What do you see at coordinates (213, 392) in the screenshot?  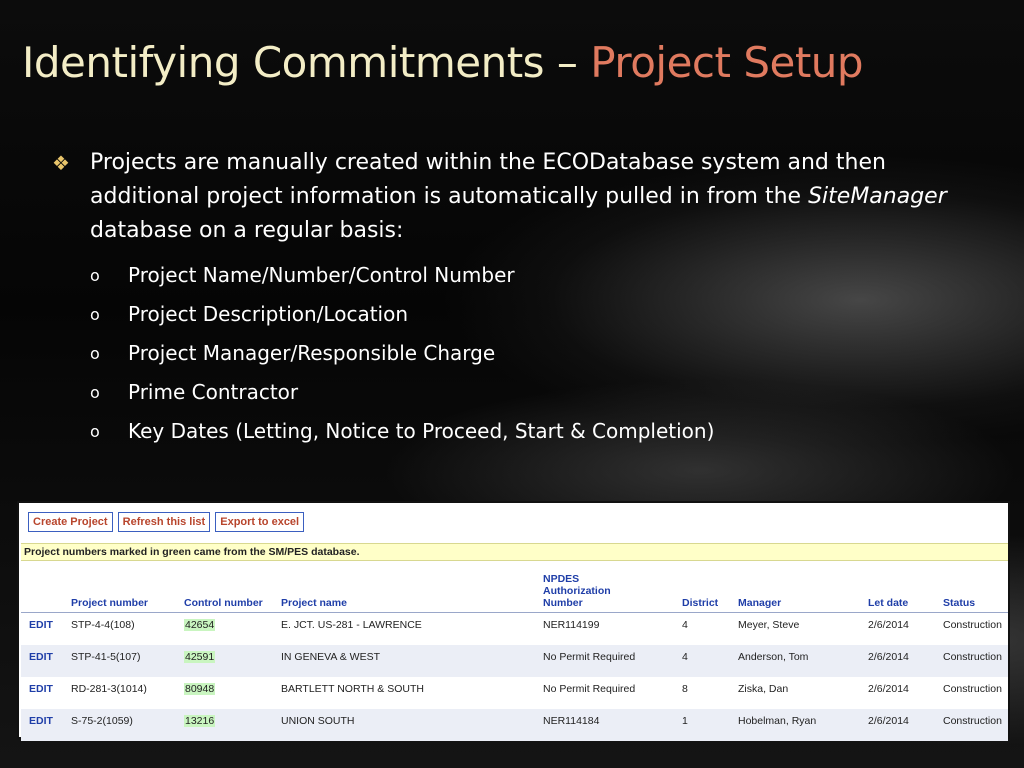 I see `sub-bullet-text: Prime Contractor` at bounding box center [213, 392].